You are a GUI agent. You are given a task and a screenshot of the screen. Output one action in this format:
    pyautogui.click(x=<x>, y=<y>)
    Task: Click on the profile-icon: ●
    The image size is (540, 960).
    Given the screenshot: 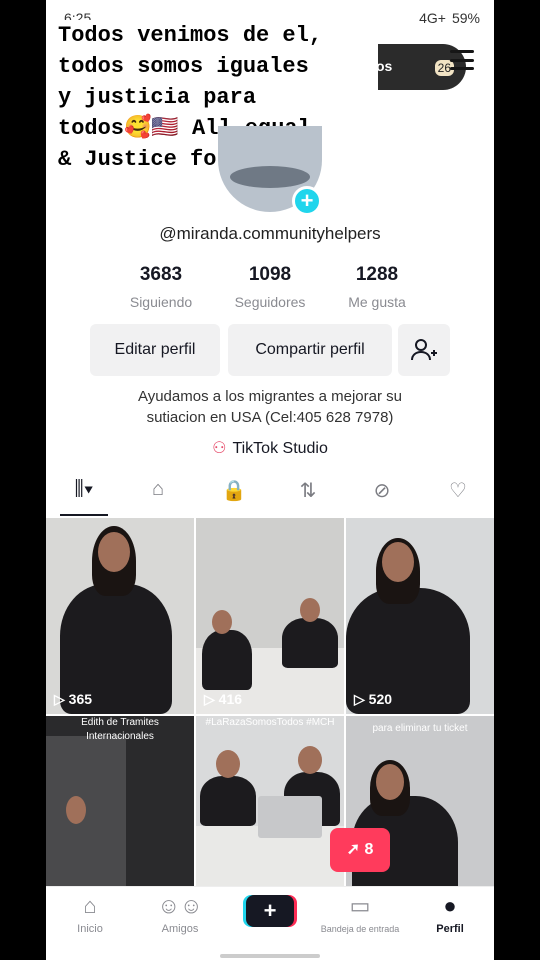 What is the action you would take?
    pyautogui.click(x=450, y=905)
    